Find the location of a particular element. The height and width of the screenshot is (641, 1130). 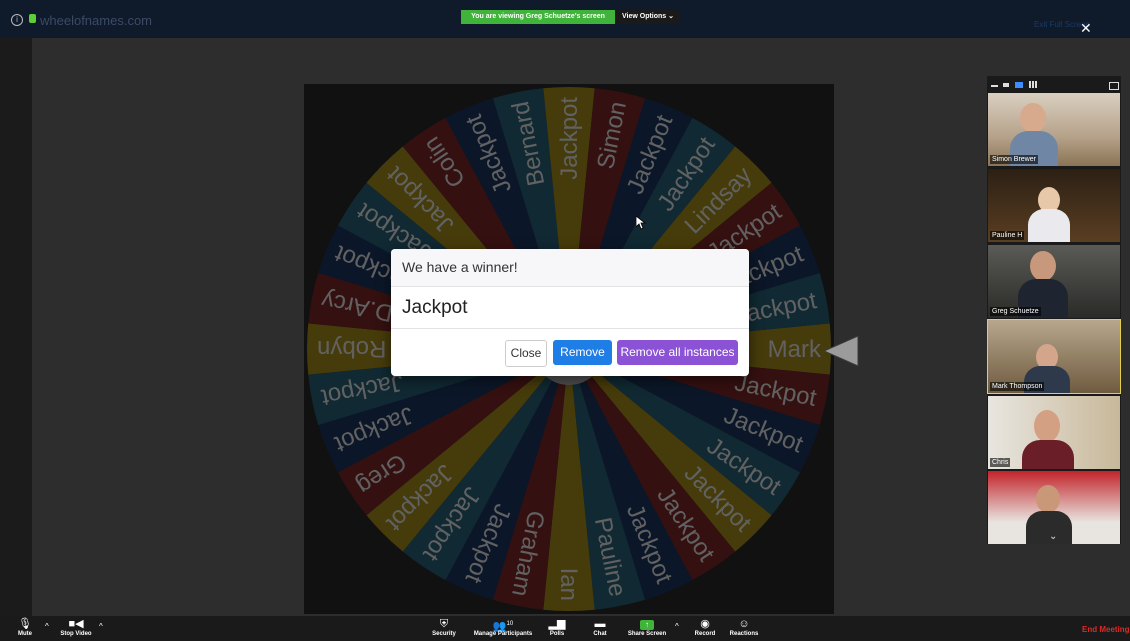

chat-bubble-icon: ▬ is located at coordinates (600, 624).